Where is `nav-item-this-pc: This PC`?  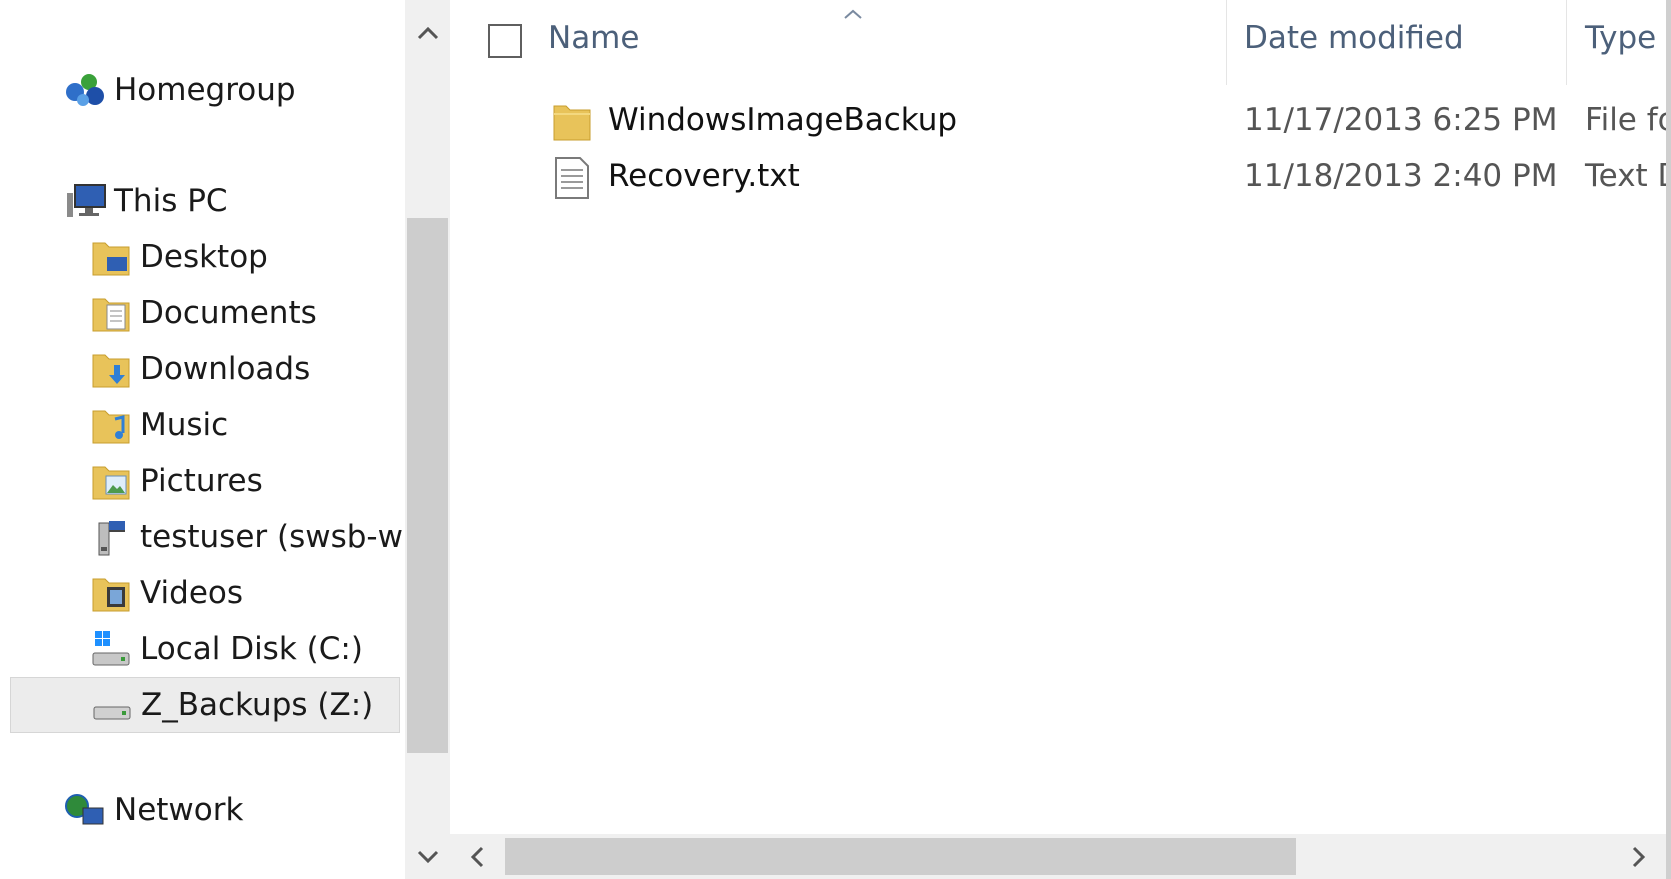
nav-item-this-pc: This PC is located at coordinates (205, 201).